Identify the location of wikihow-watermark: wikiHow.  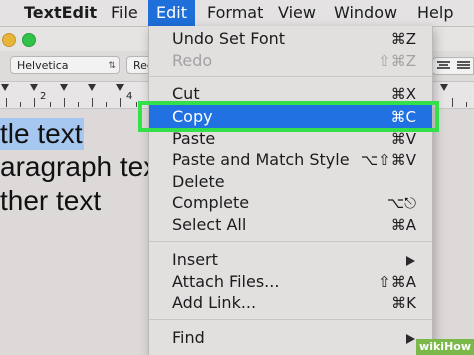
(445, 347).